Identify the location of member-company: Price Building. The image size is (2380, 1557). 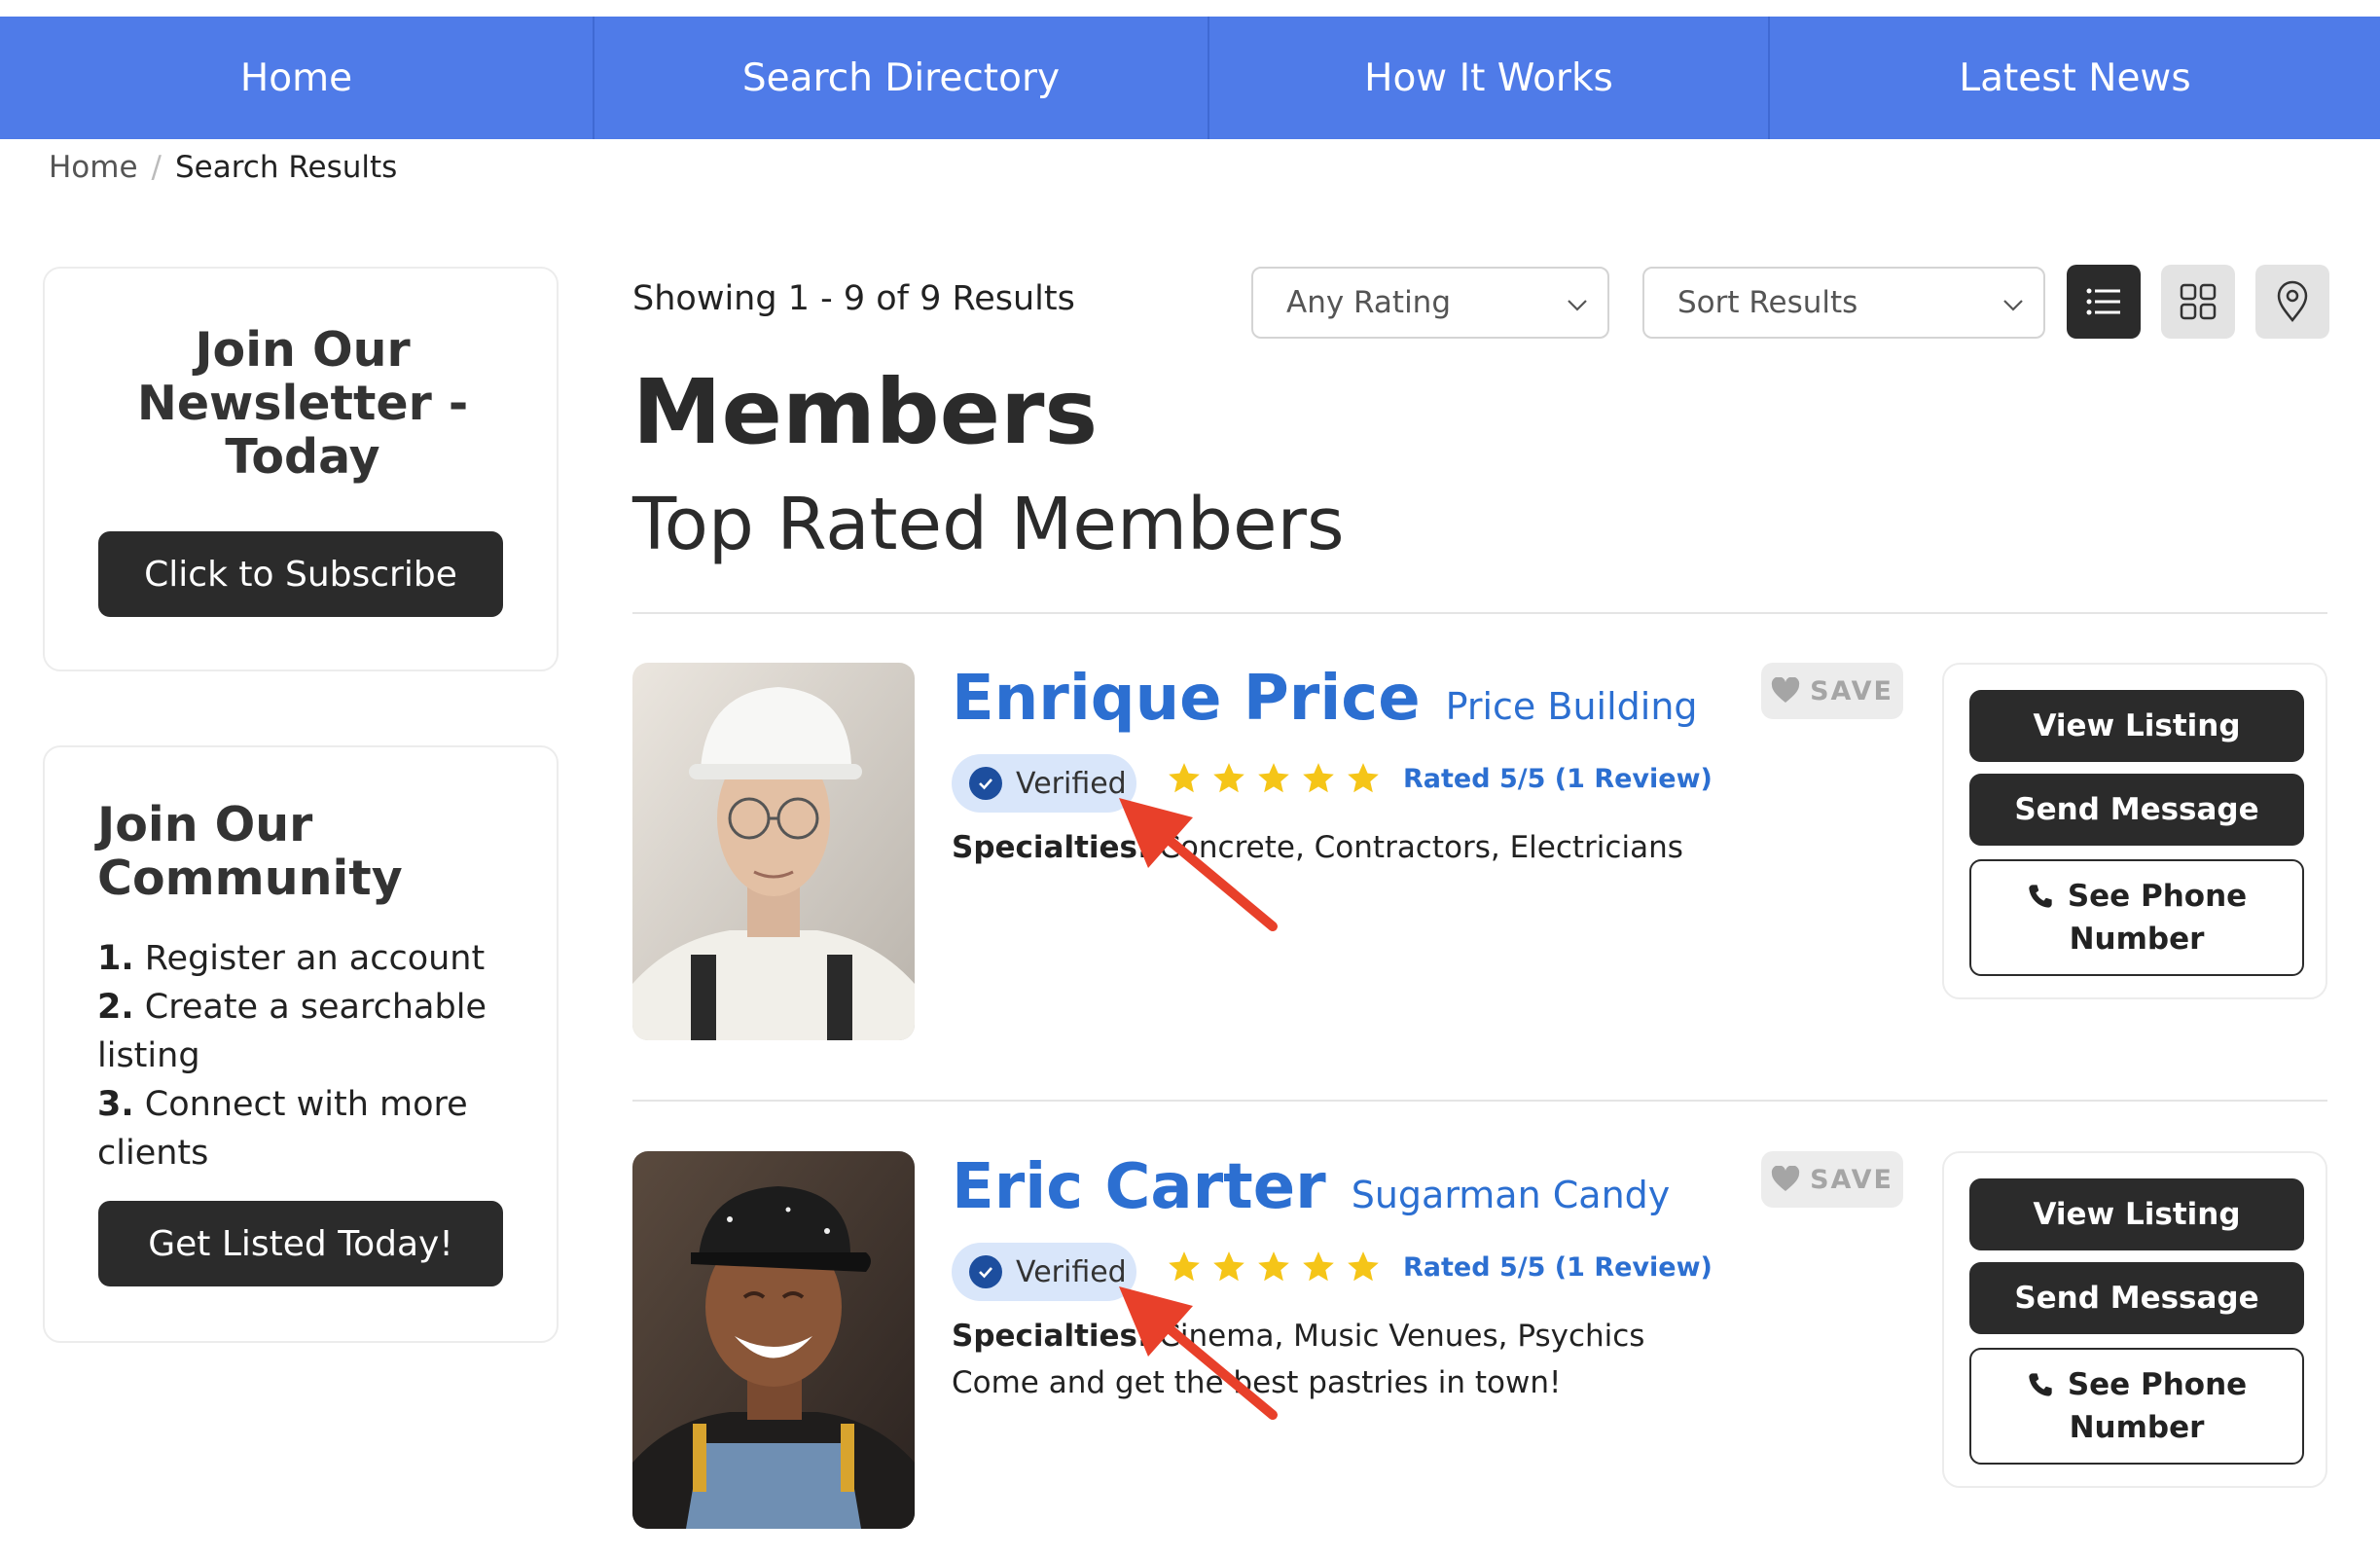
(1572, 707).